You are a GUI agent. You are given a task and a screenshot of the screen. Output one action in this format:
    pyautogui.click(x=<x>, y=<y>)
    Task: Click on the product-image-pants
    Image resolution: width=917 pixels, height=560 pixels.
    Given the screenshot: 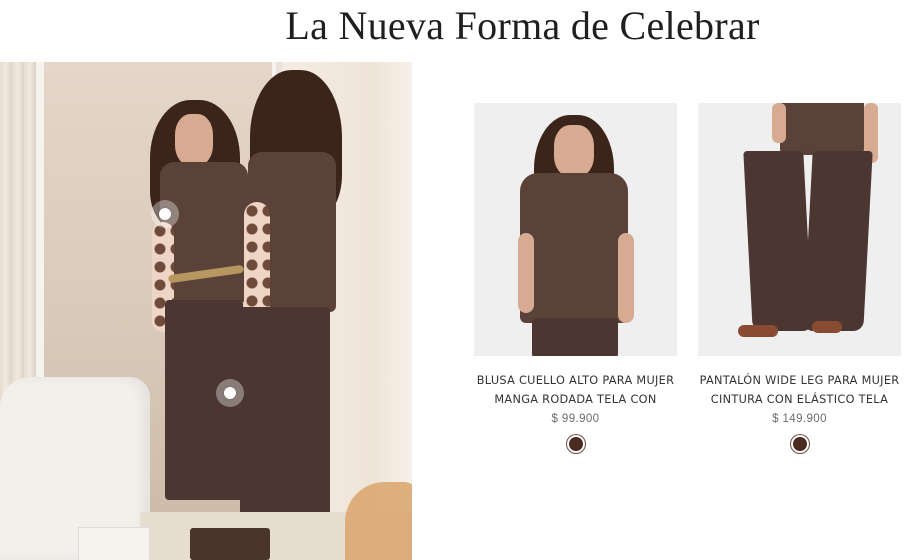 What is the action you would take?
    pyautogui.click(x=799, y=229)
    